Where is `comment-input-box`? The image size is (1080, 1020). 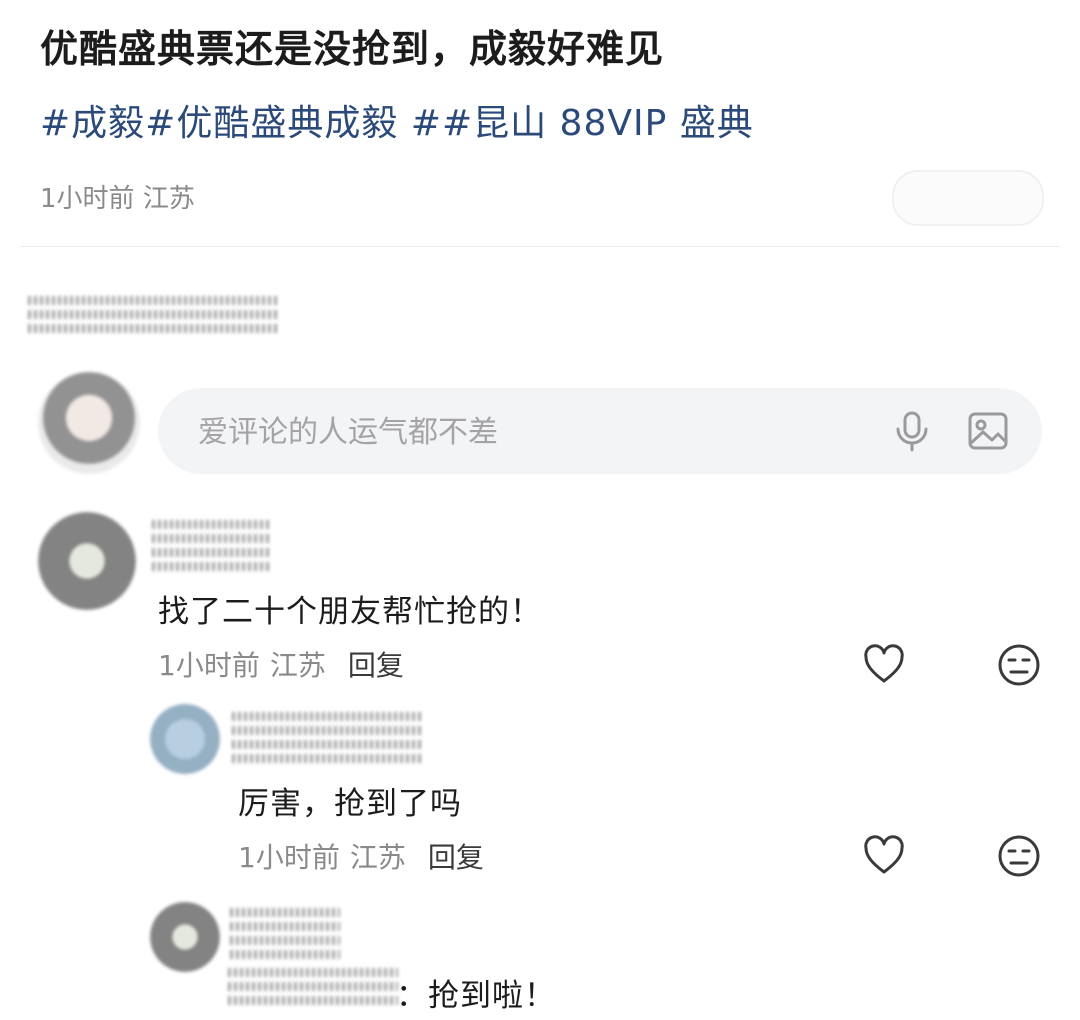 comment-input-box is located at coordinates (600, 431).